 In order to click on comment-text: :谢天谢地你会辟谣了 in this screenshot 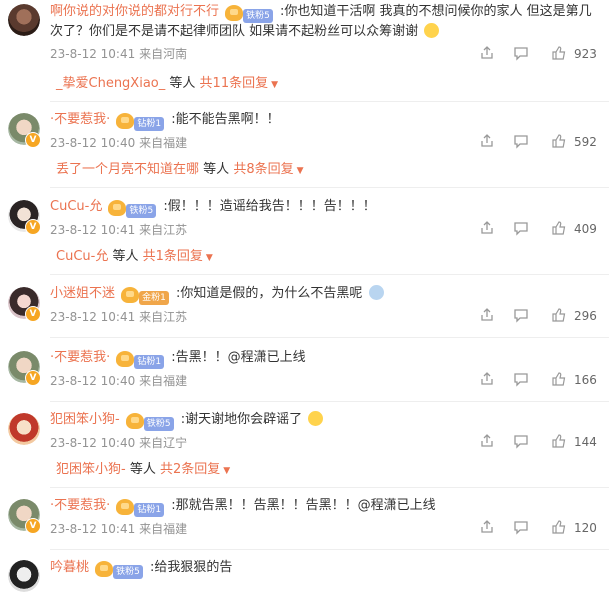, I will do `click(241, 419)`.